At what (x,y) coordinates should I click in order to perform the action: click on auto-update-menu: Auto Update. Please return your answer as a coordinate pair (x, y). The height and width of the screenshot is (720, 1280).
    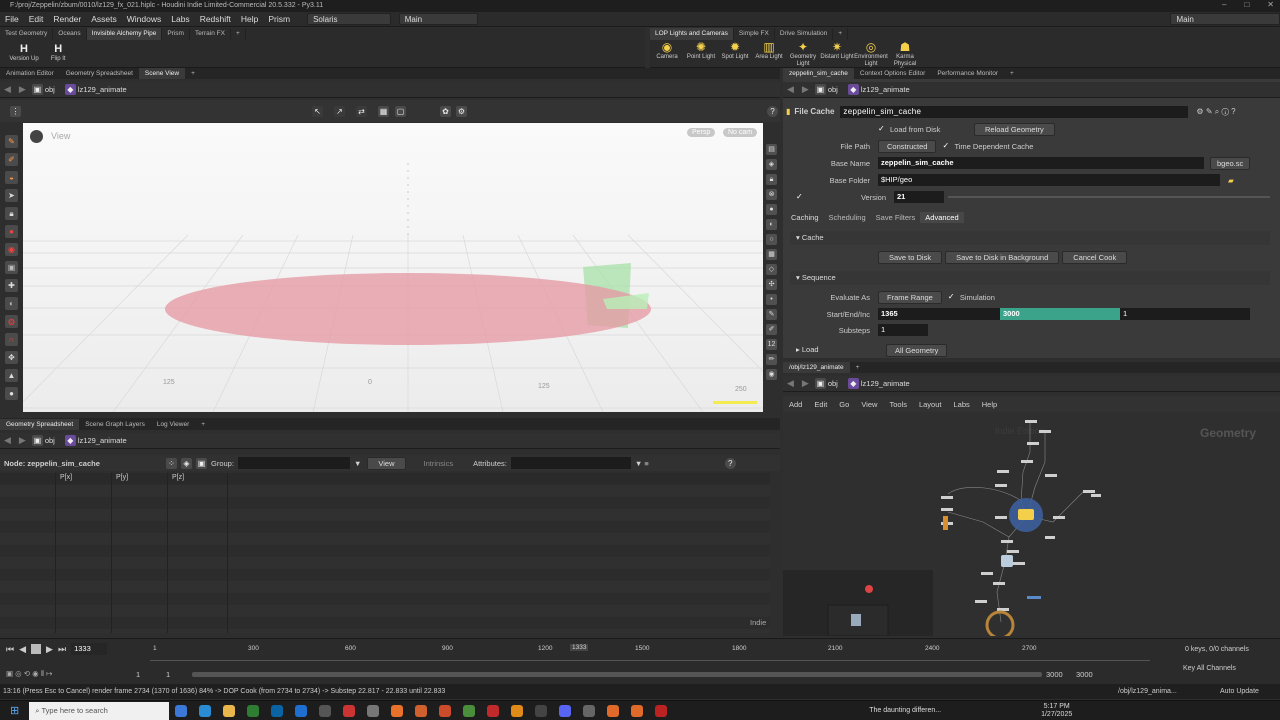
    Looking at the image, I should click on (1239, 691).